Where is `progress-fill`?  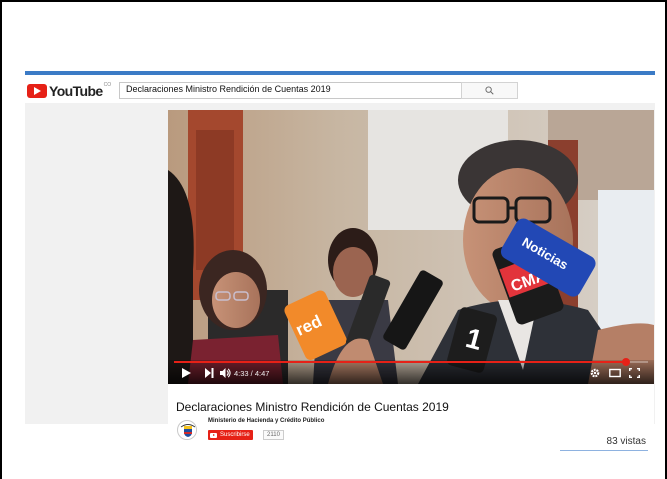 progress-fill is located at coordinates (400, 362).